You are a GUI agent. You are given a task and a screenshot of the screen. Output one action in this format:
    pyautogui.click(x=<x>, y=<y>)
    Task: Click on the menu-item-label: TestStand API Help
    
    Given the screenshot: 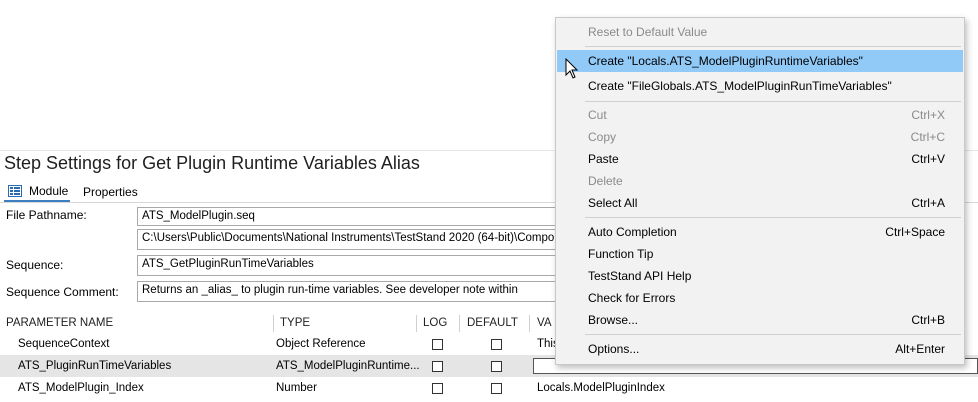 What is the action you would take?
    pyautogui.click(x=640, y=276)
    